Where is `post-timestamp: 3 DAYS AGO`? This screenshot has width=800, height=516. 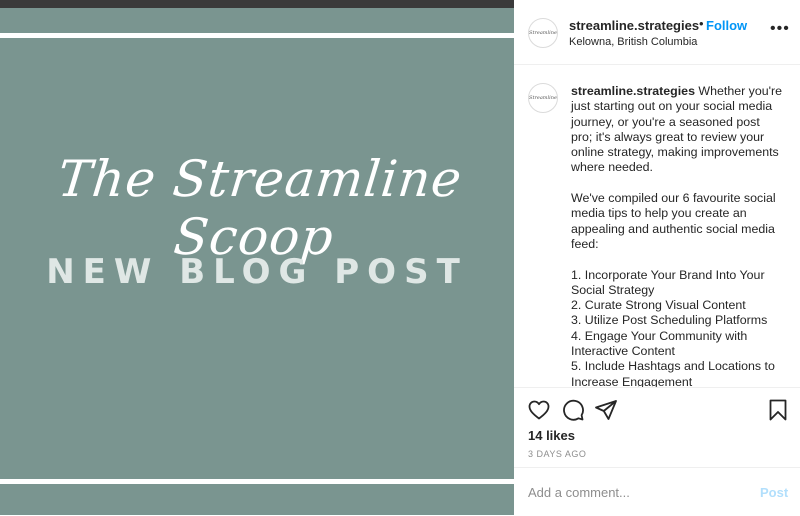 post-timestamp: 3 DAYS AGO is located at coordinates (557, 454).